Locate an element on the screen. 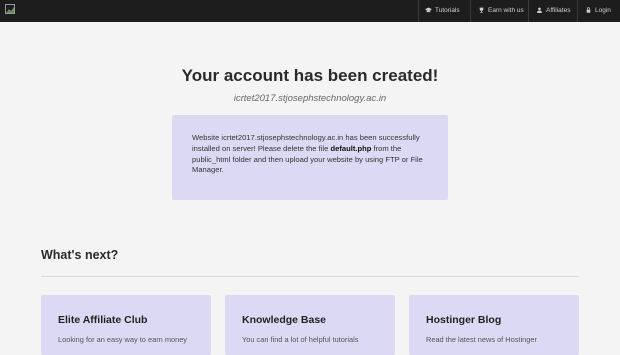 The image size is (620, 355). graduation-cap-icon is located at coordinates (428, 10).